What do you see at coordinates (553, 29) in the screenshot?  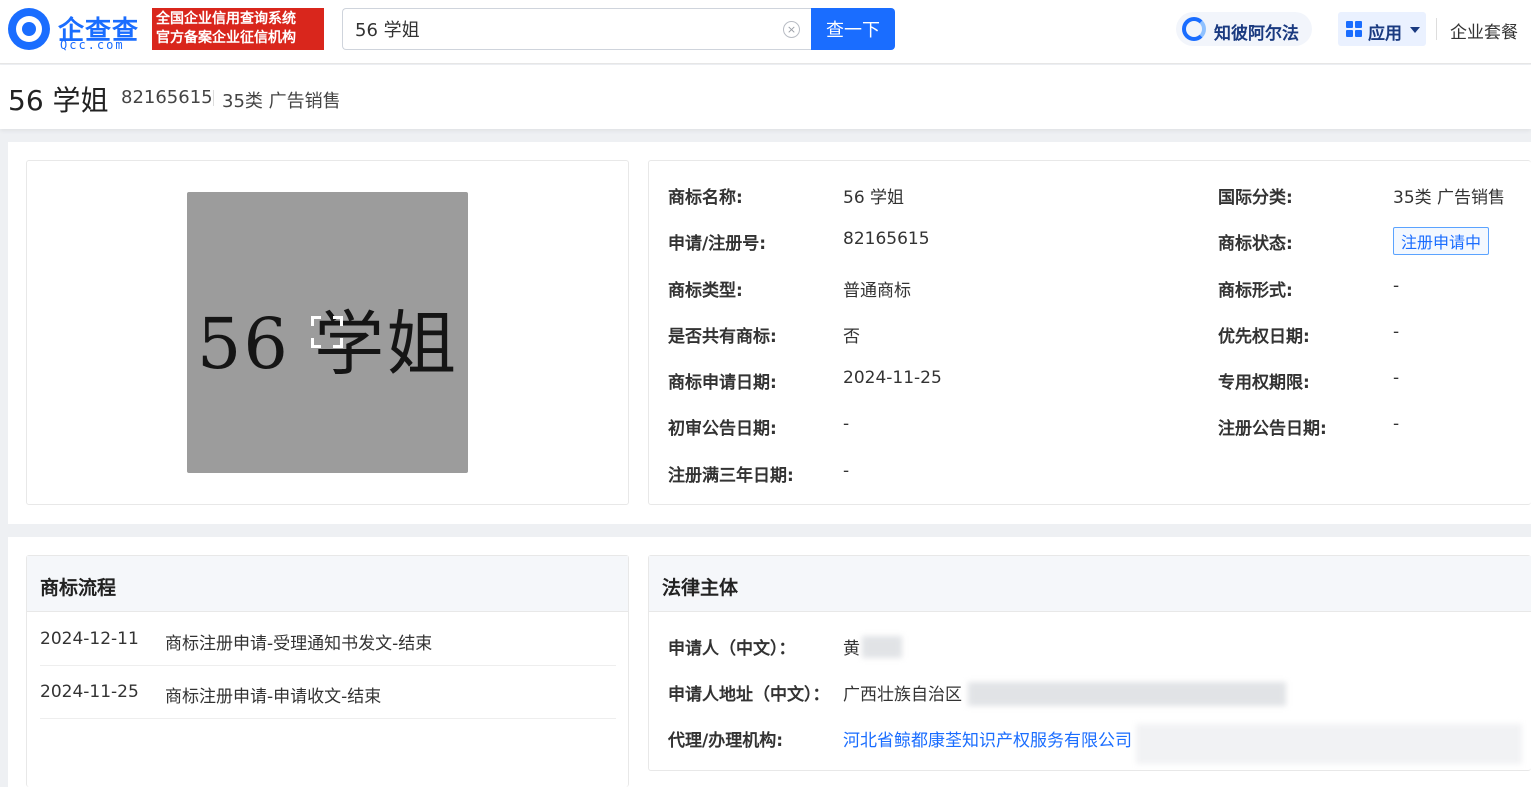 I see `search-input` at bounding box center [553, 29].